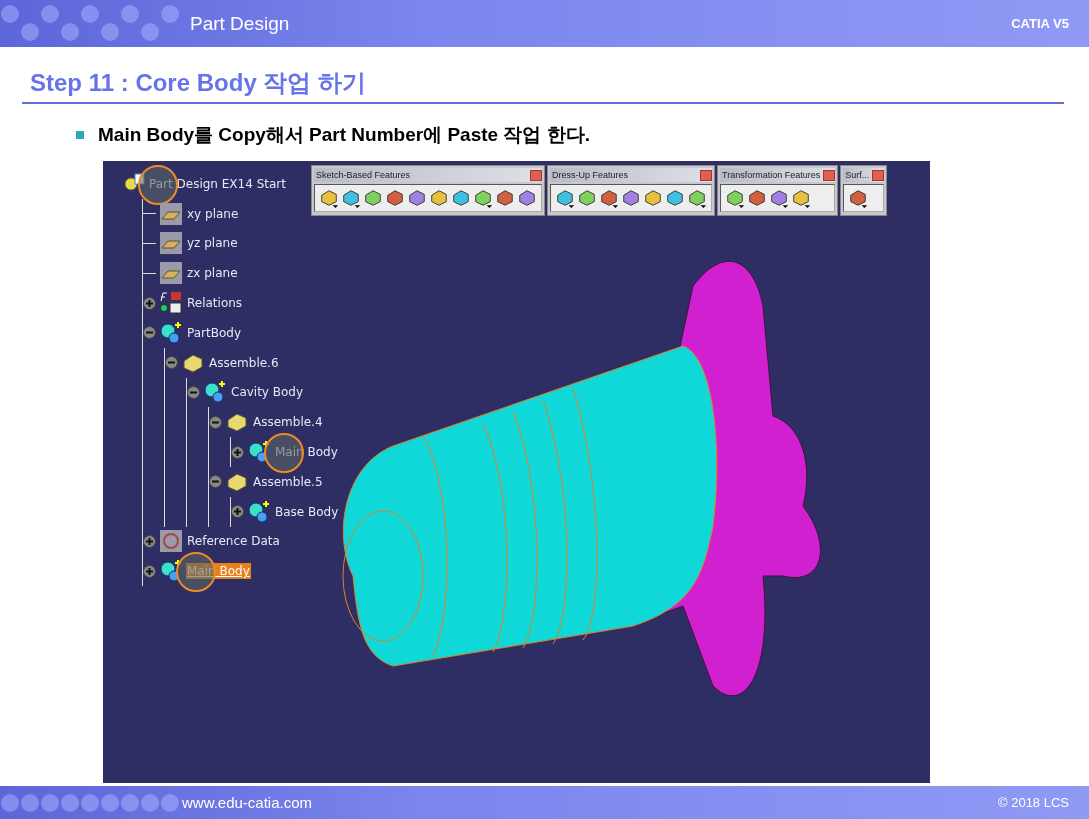 This screenshot has height=819, width=1089. I want to click on instruction-text: Main Body를 Copy해서 Part Number에 Paste 작업 한다., so click(344, 135).